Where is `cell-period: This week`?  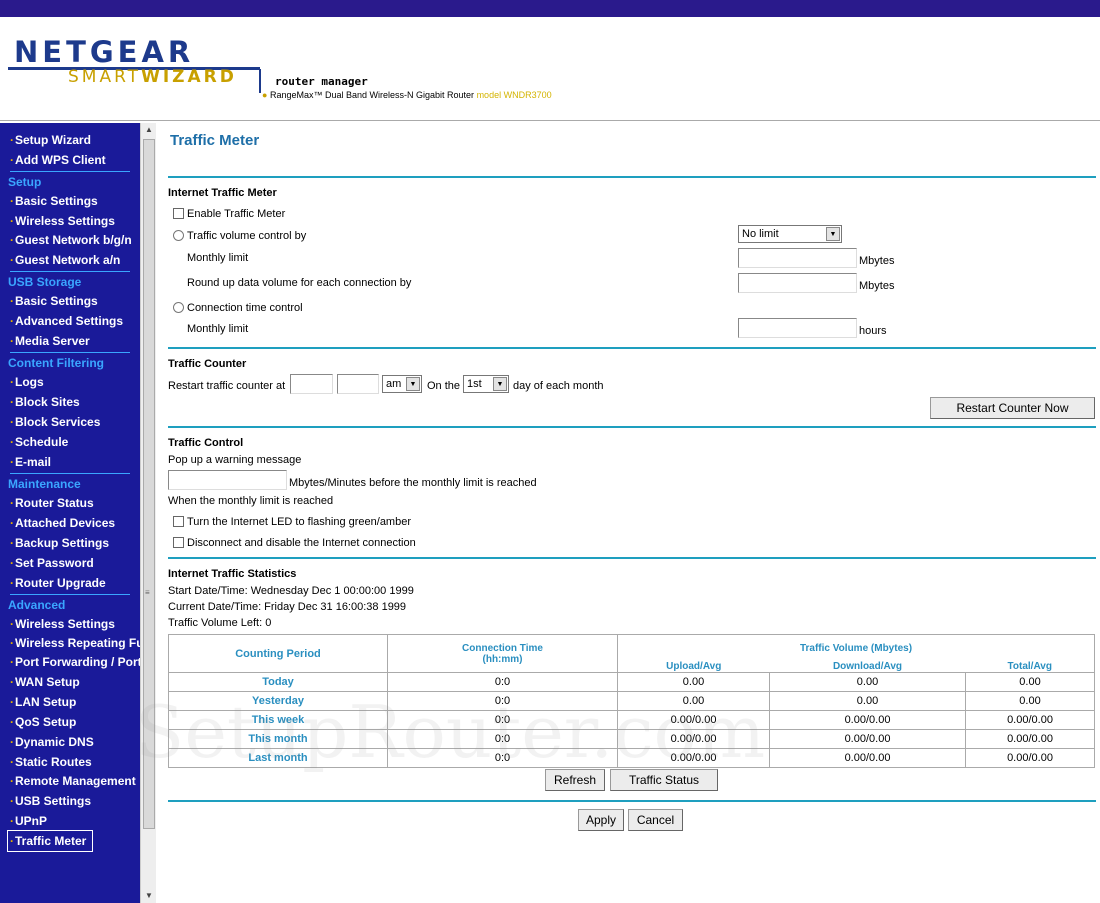
cell-period: This week is located at coordinates (278, 720).